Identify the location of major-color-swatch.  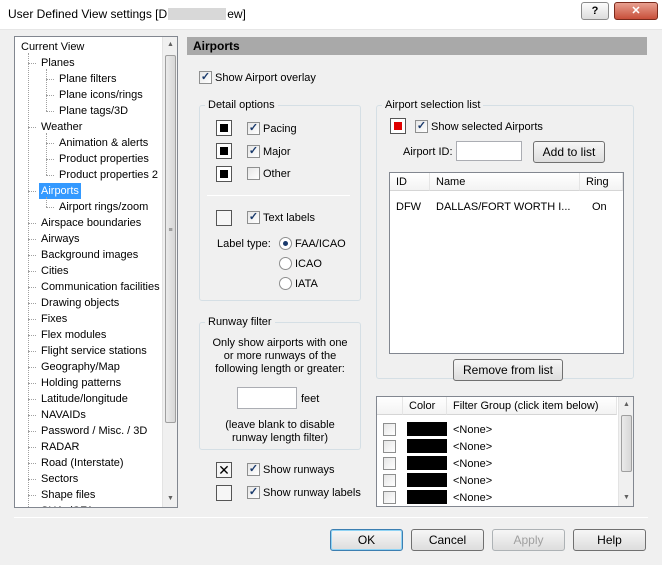
(224, 151).